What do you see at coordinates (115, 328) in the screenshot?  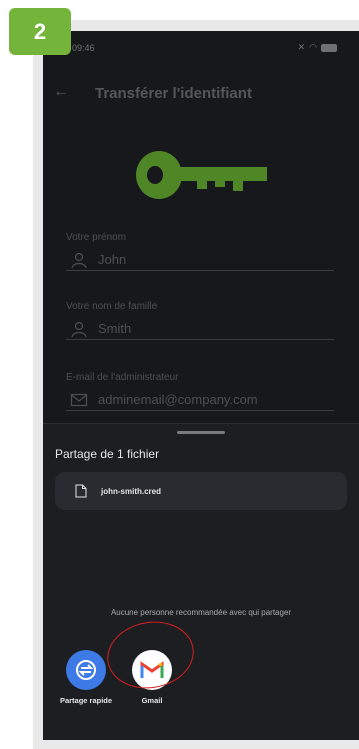 I see `last-name-value: Smith` at bounding box center [115, 328].